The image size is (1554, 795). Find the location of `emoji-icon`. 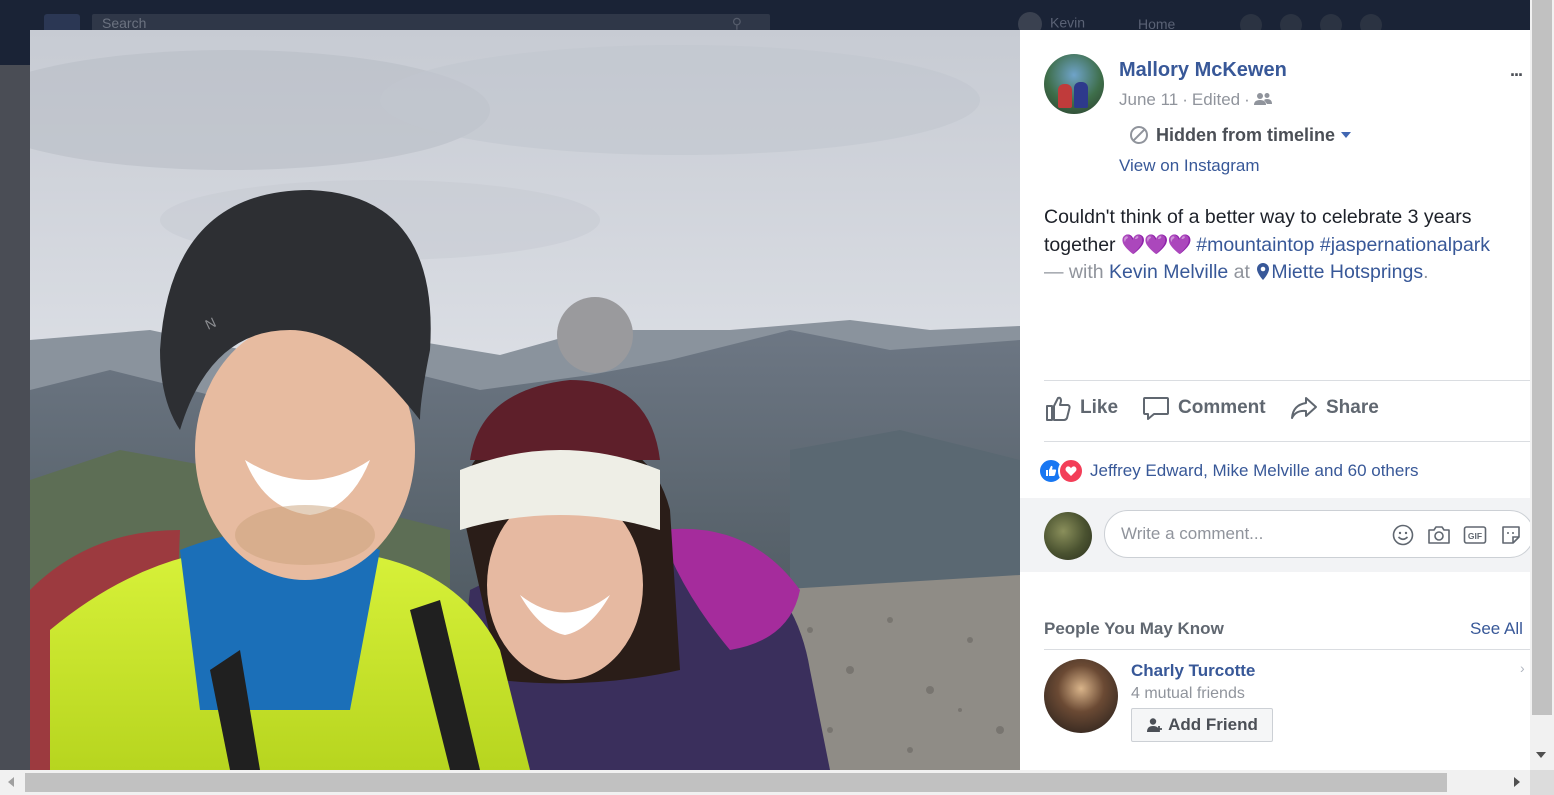

emoji-icon is located at coordinates (1403, 535).